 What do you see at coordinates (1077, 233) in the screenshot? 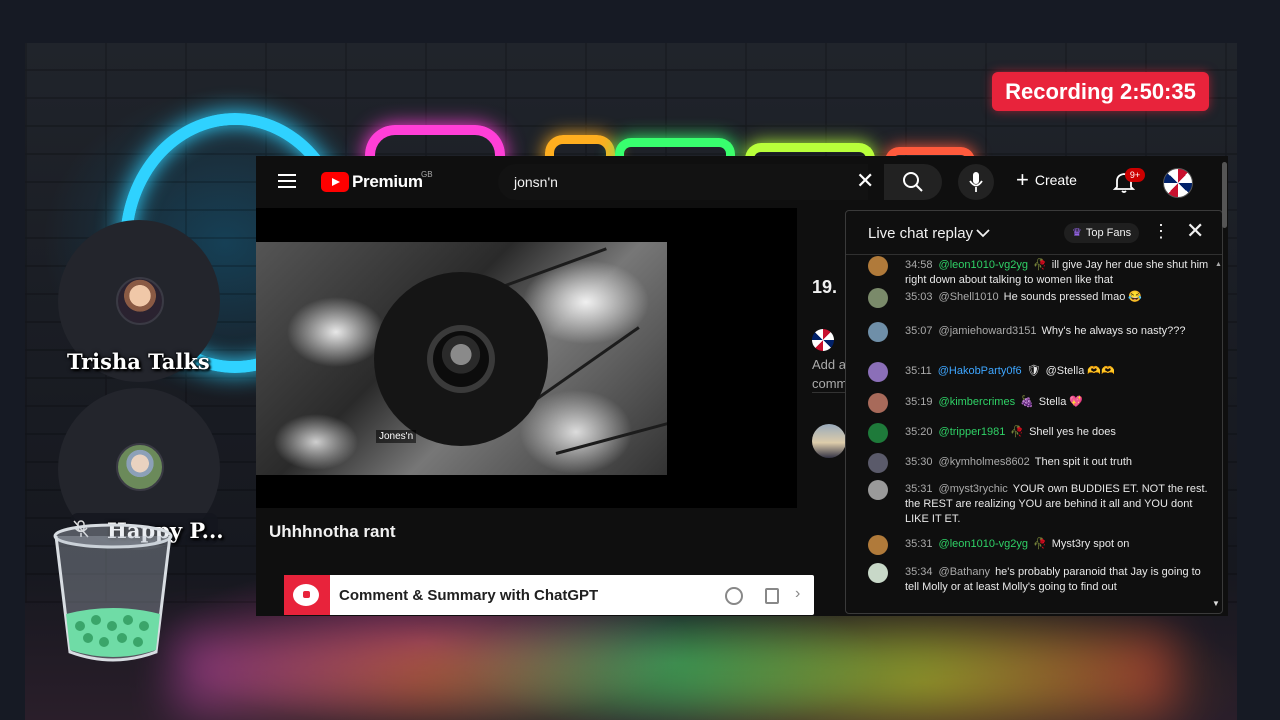
I see `crown-icon: ♛` at bounding box center [1077, 233].